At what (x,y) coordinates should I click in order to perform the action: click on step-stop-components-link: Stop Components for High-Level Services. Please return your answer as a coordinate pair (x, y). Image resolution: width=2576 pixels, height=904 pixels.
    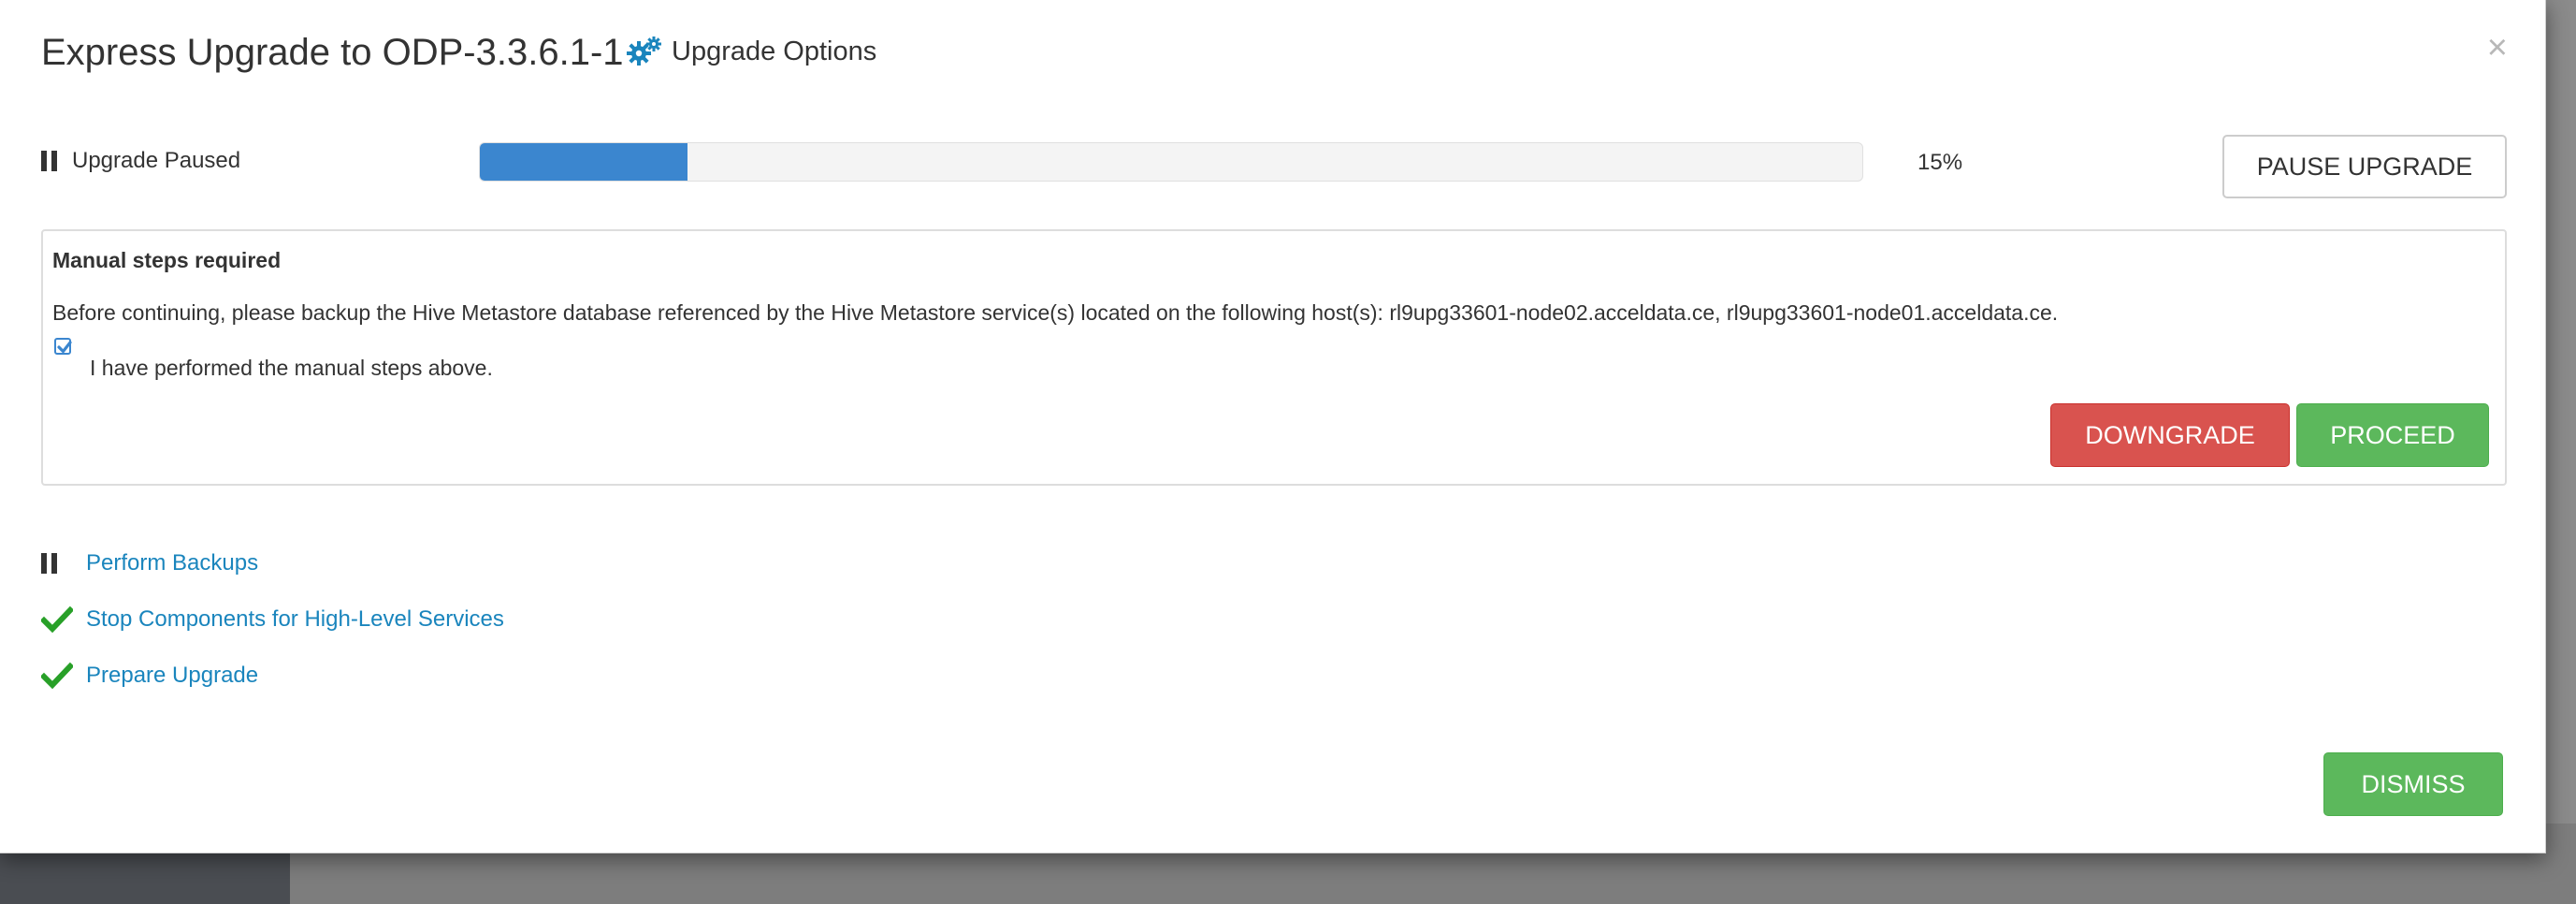
    Looking at the image, I should click on (295, 619).